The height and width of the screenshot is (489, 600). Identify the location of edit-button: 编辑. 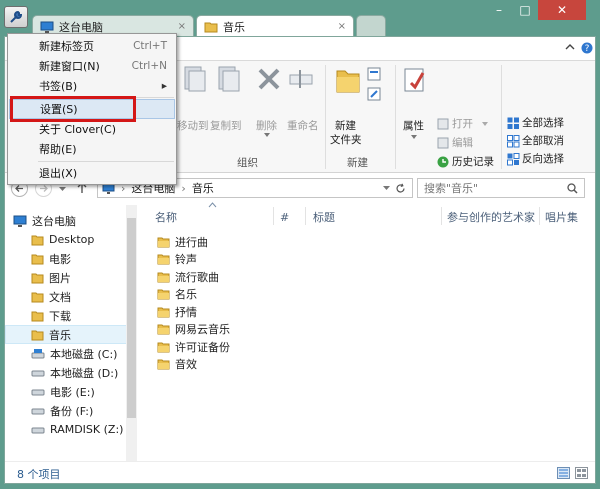
(462, 143).